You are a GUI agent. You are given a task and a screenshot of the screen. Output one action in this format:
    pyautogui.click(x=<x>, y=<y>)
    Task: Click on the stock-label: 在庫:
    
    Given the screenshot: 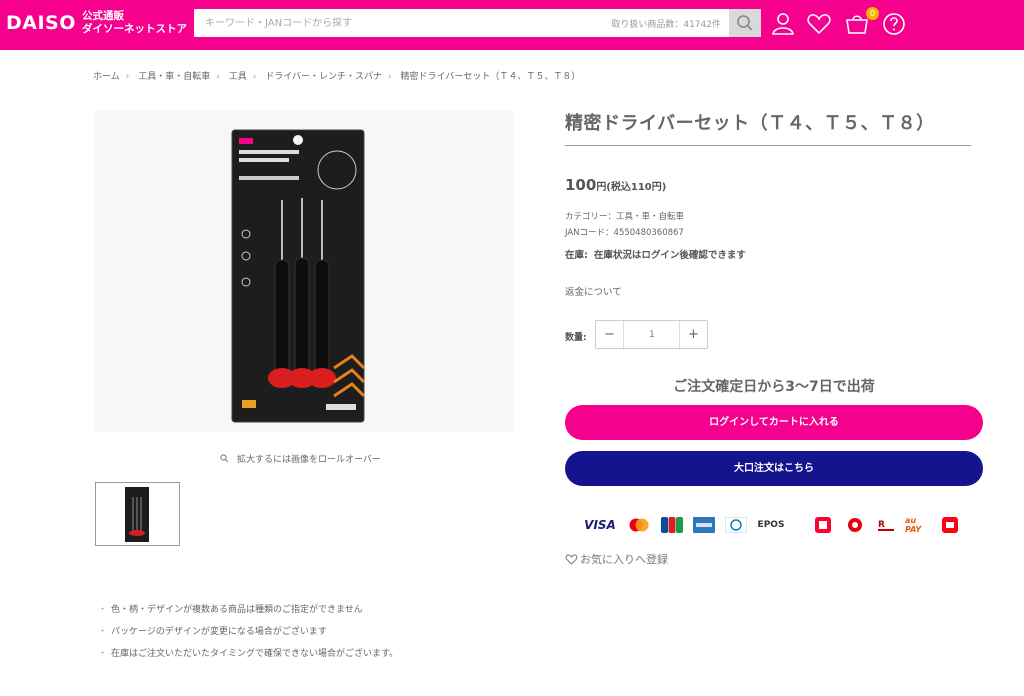 What is the action you would take?
    pyautogui.click(x=576, y=255)
    